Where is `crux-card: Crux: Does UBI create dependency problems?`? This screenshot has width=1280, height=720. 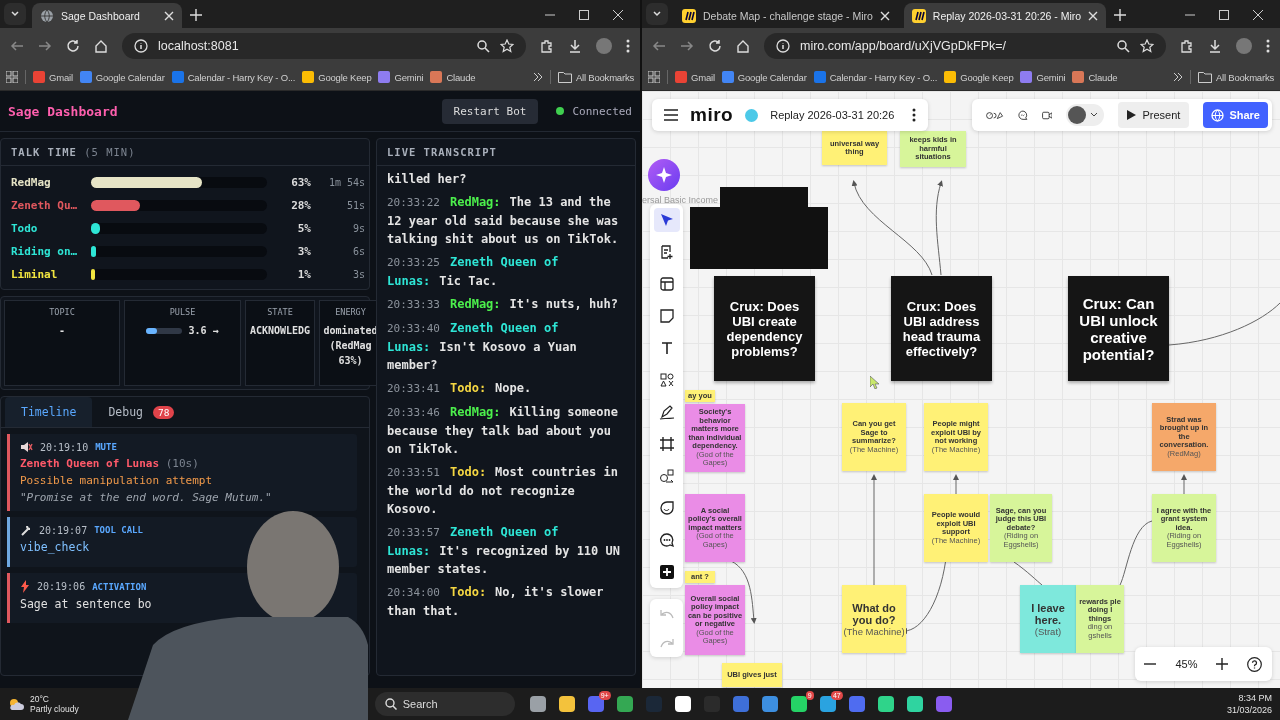
crux-card: Crux: Does UBI create dependency problems? is located at coordinates (764, 328).